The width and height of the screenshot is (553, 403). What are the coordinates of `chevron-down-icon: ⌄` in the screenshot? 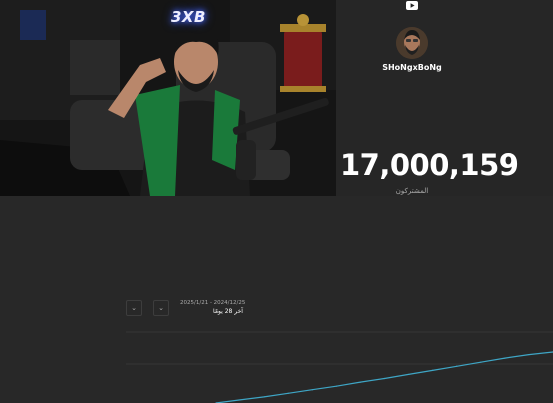 It's located at (134, 308).